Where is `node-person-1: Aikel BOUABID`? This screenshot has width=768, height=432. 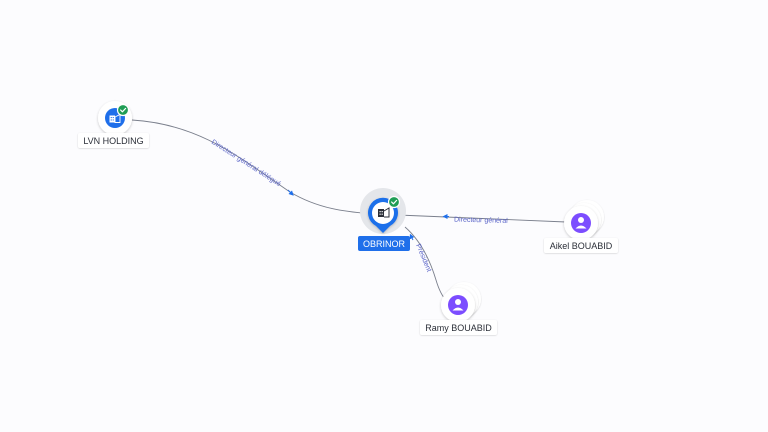 node-person-1: Aikel BOUABID is located at coordinates (581, 226).